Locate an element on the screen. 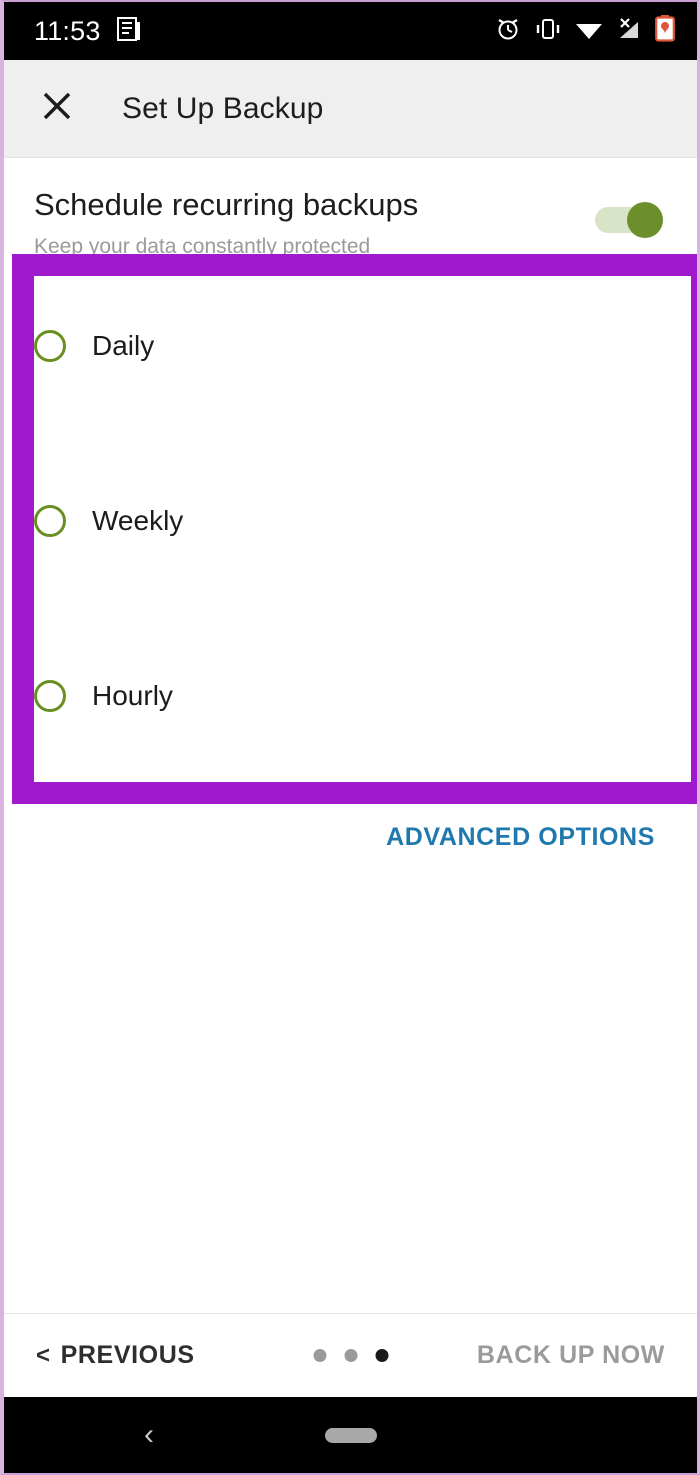 This screenshot has width=700, height=1475. schedule-toggle is located at coordinates (631, 220).